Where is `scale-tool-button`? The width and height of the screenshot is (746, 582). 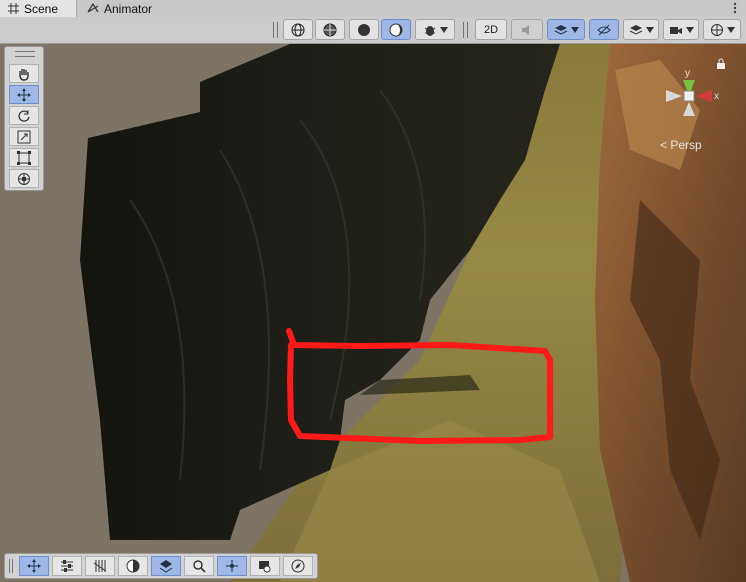
scale-tool-button is located at coordinates (24, 136).